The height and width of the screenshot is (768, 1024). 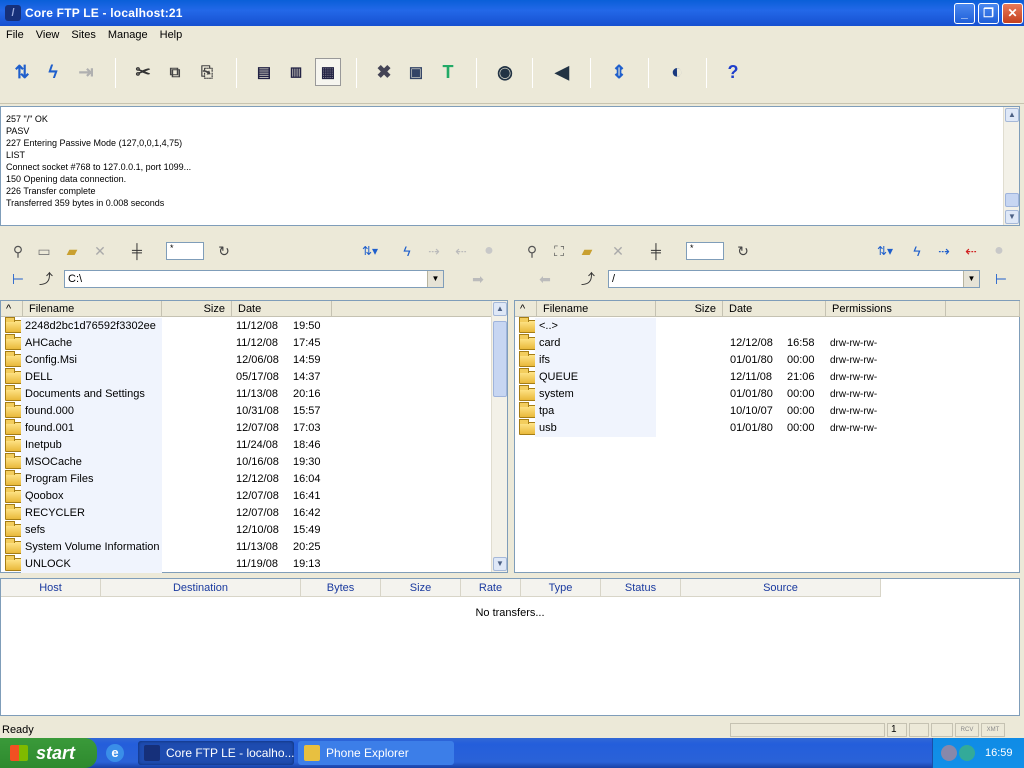 I want to click on file-row: found.000 10/31/08 15:57, so click(x=246, y=411).